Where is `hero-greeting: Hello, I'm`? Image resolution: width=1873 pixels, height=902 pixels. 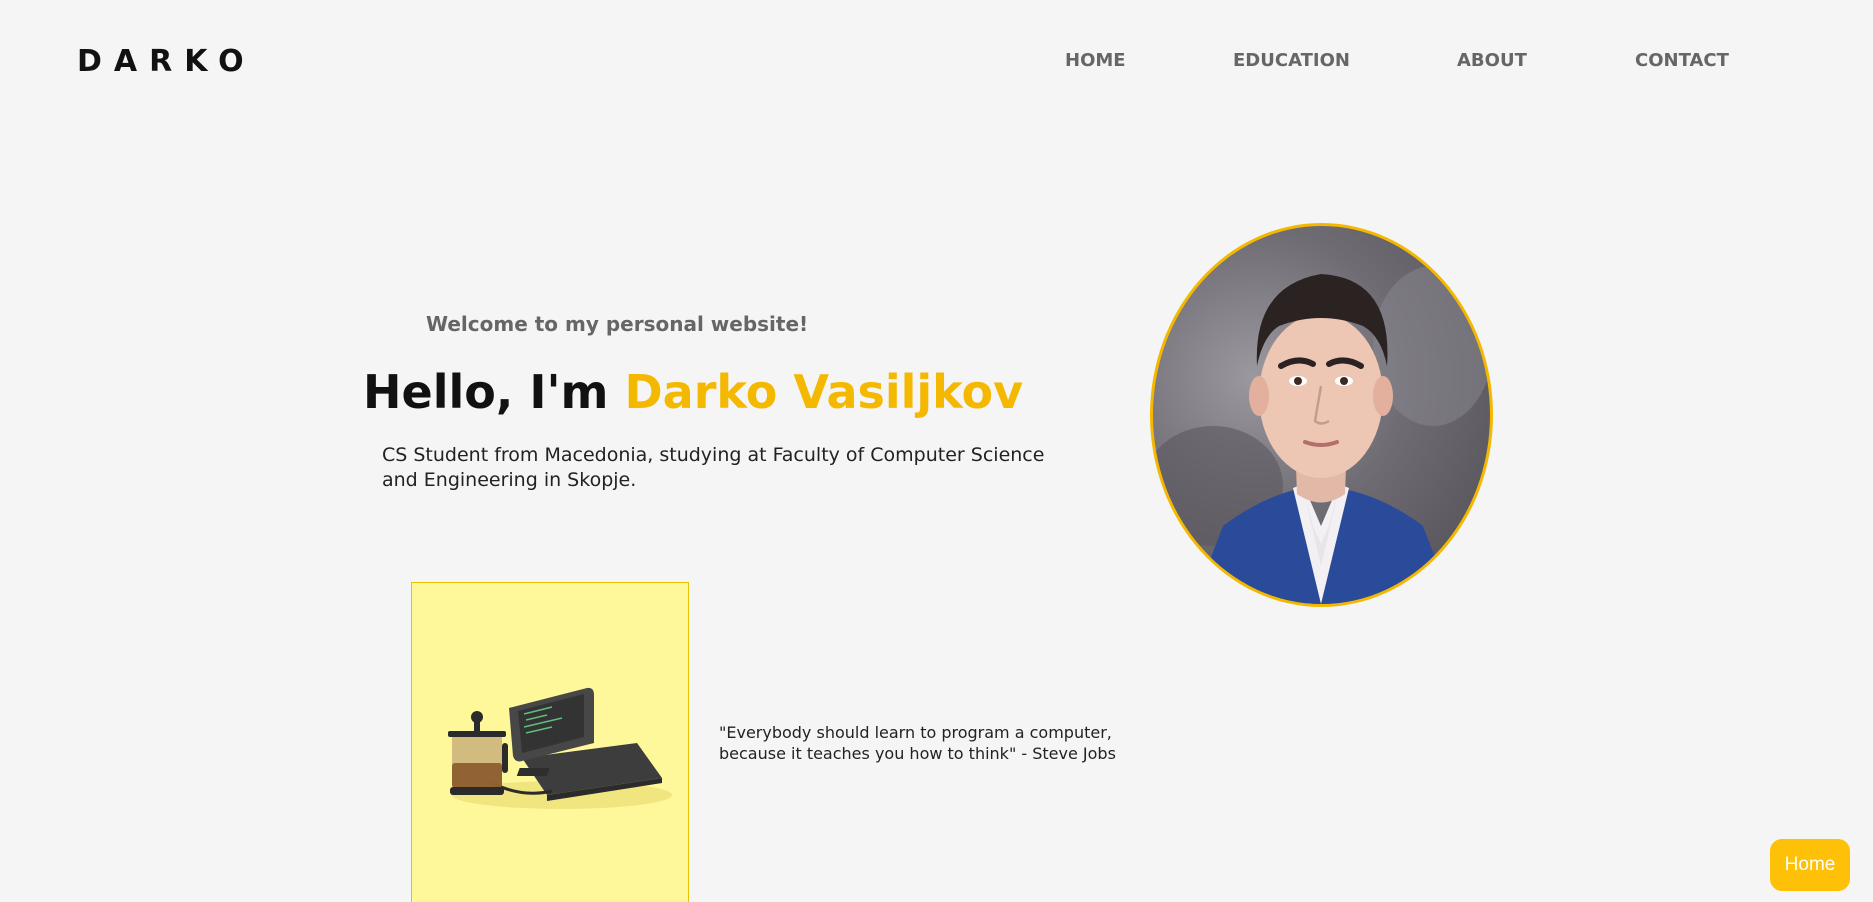 hero-greeting: Hello, I'm is located at coordinates (494, 392).